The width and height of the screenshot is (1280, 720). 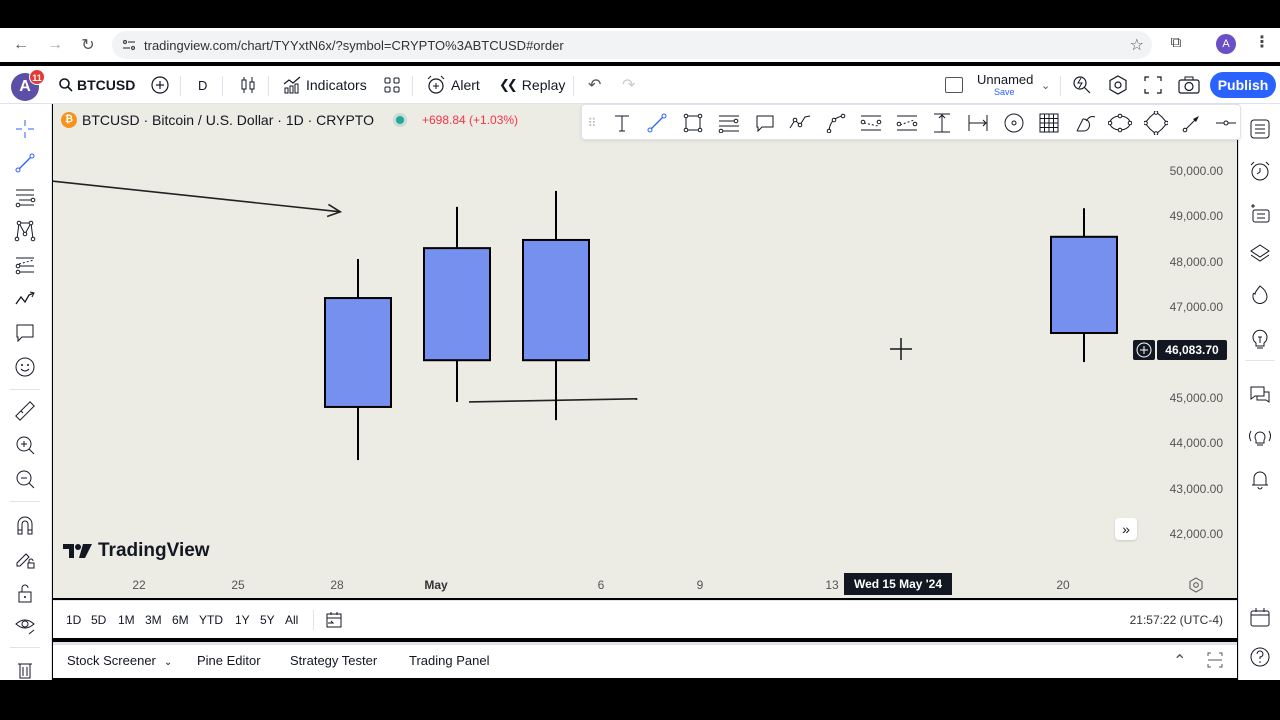 I want to click on gann-grid-icon, so click(x=1049, y=123).